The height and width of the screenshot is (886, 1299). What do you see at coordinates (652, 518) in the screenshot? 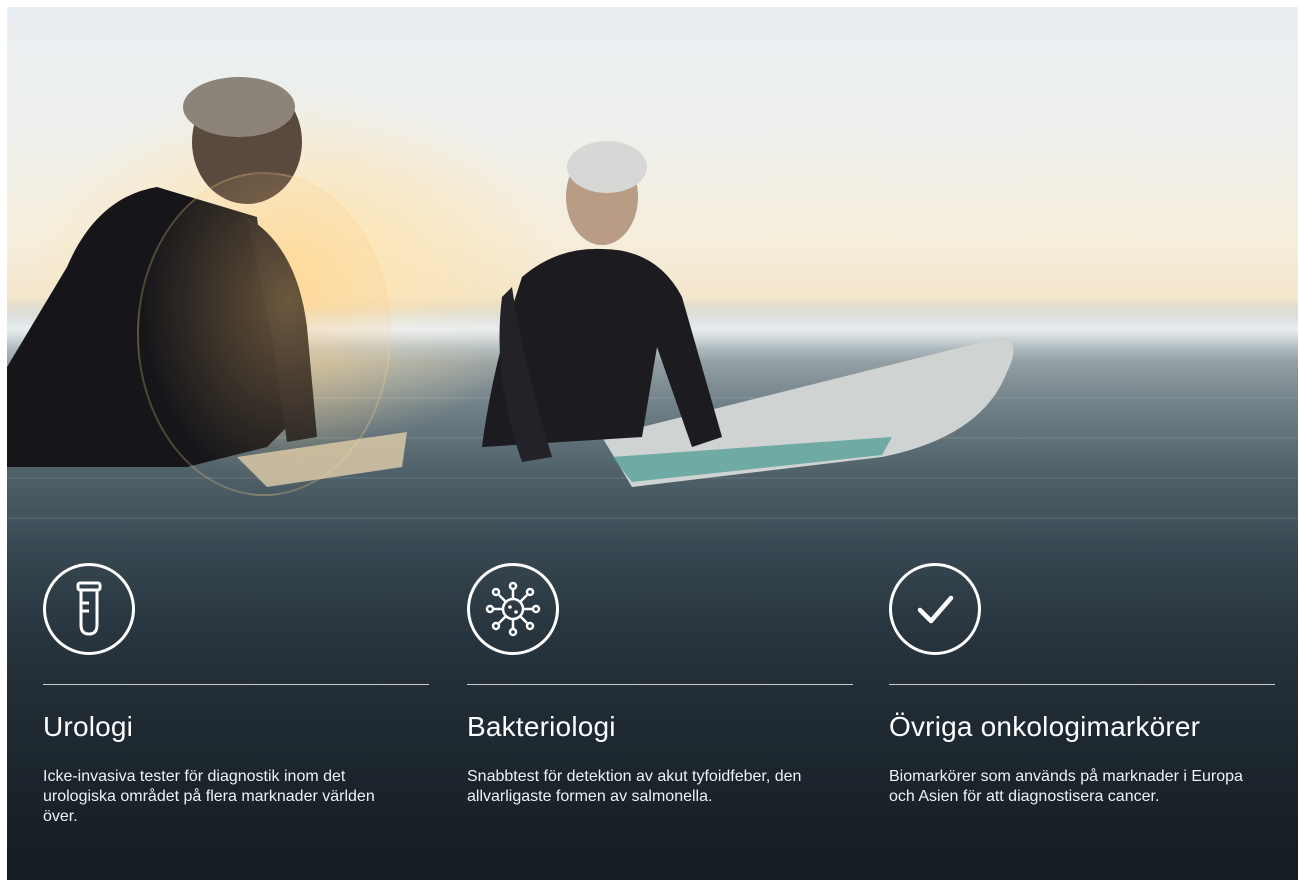
I see `water-ripple` at bounding box center [652, 518].